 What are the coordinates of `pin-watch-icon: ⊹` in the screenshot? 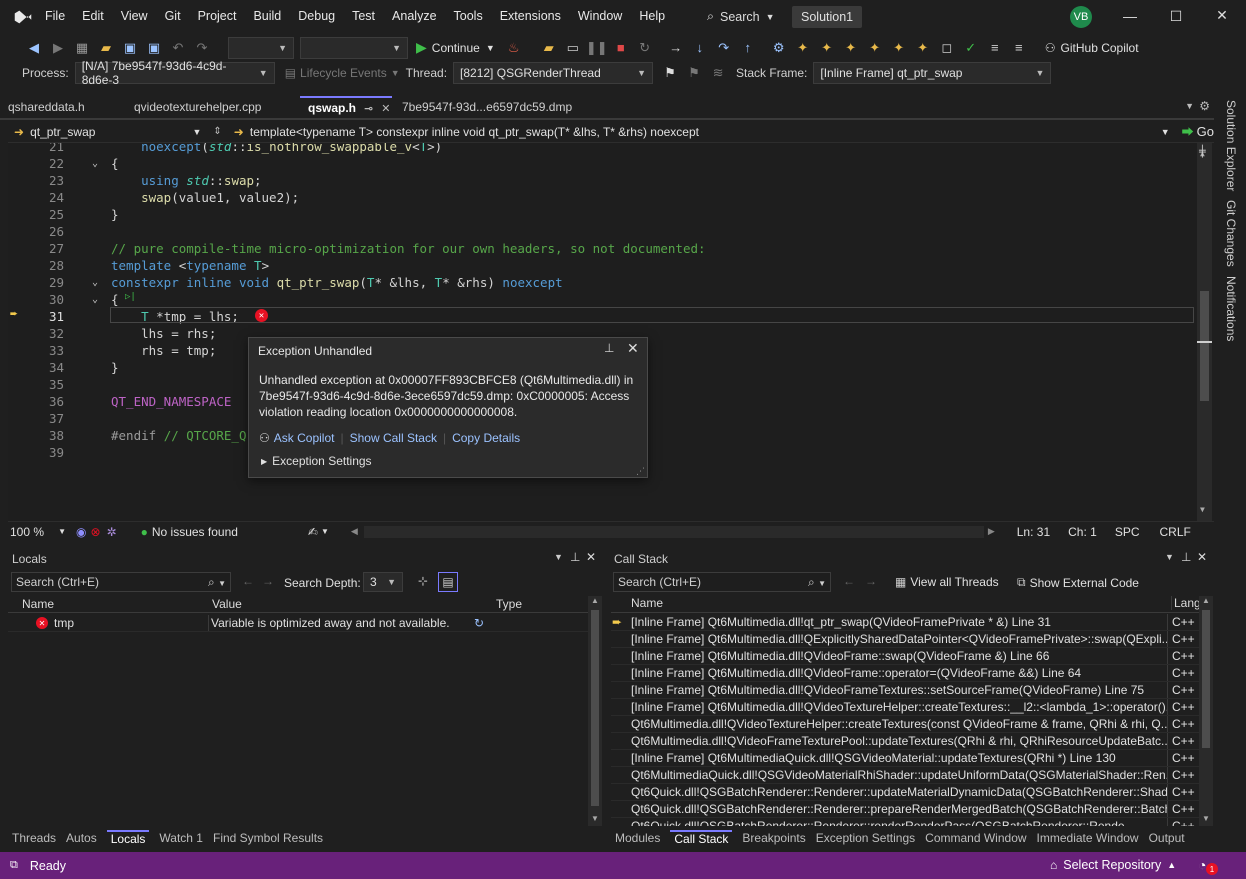 It's located at (423, 581).